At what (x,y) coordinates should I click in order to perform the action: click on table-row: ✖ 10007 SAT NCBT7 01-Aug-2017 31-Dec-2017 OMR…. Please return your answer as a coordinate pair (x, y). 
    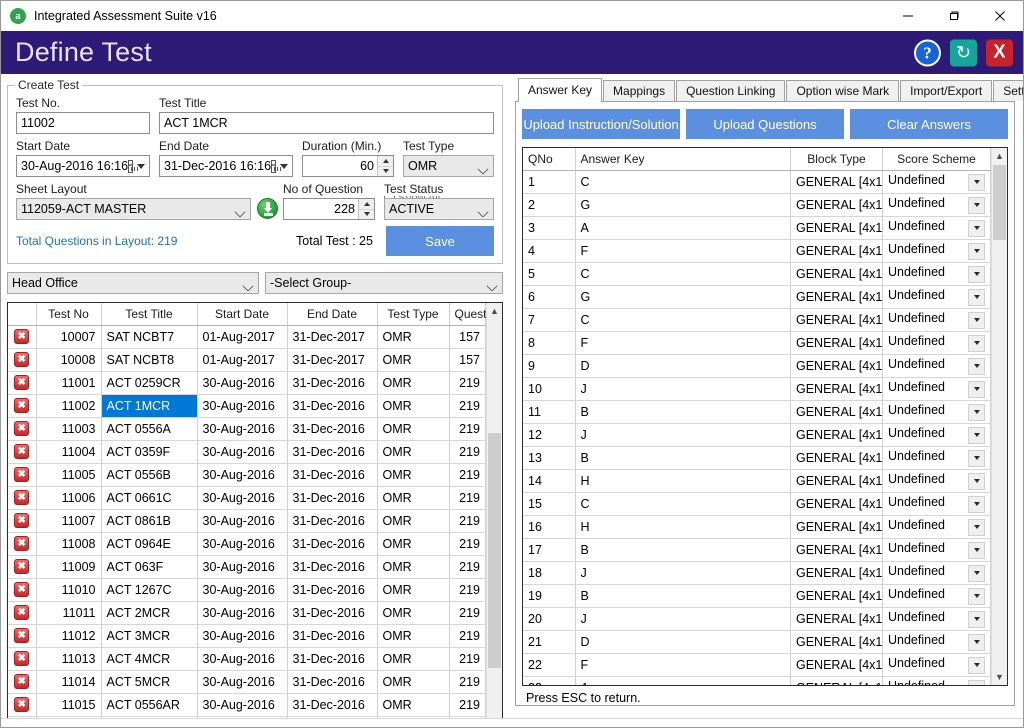
    Looking at the image, I should click on (247, 337).